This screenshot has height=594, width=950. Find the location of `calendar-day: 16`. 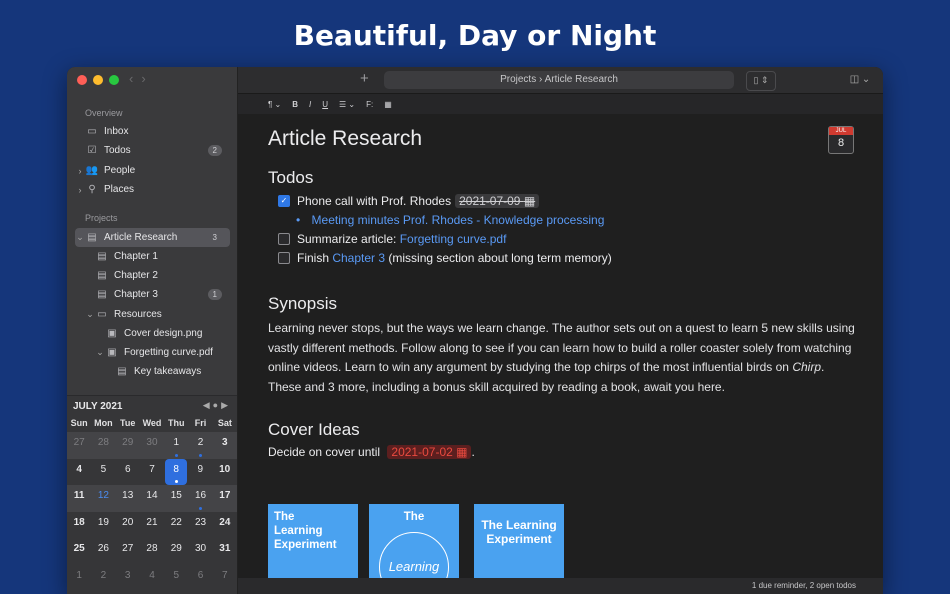

calendar-day: 16 is located at coordinates (200, 498).